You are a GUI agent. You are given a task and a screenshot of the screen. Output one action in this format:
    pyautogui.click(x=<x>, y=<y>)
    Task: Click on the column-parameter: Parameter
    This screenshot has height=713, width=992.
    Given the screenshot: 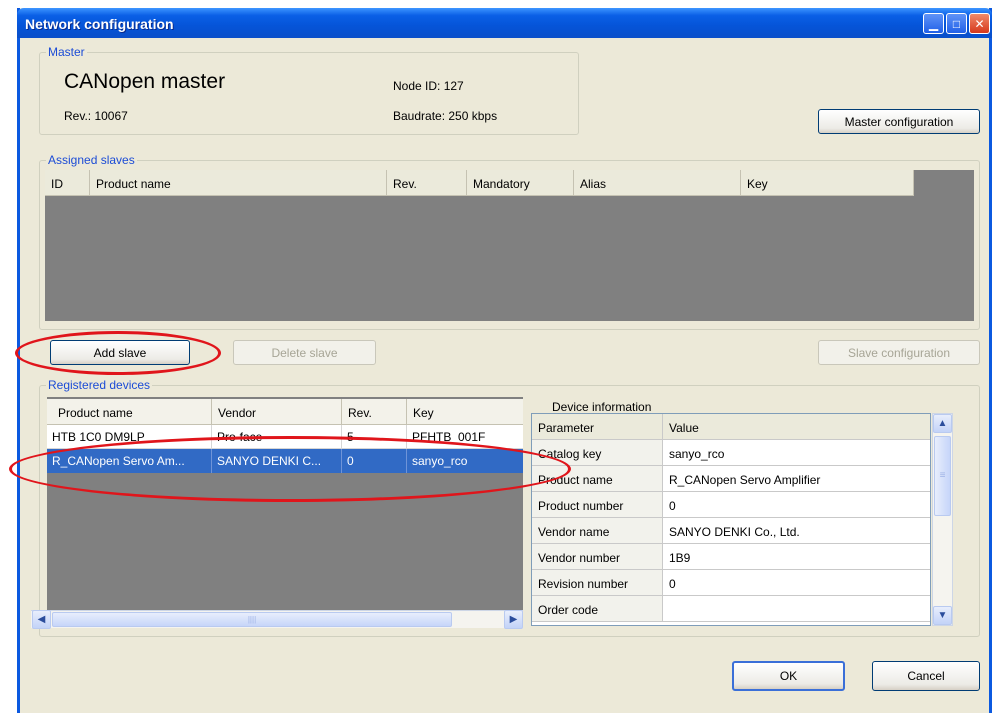 What is the action you would take?
    pyautogui.click(x=597, y=426)
    